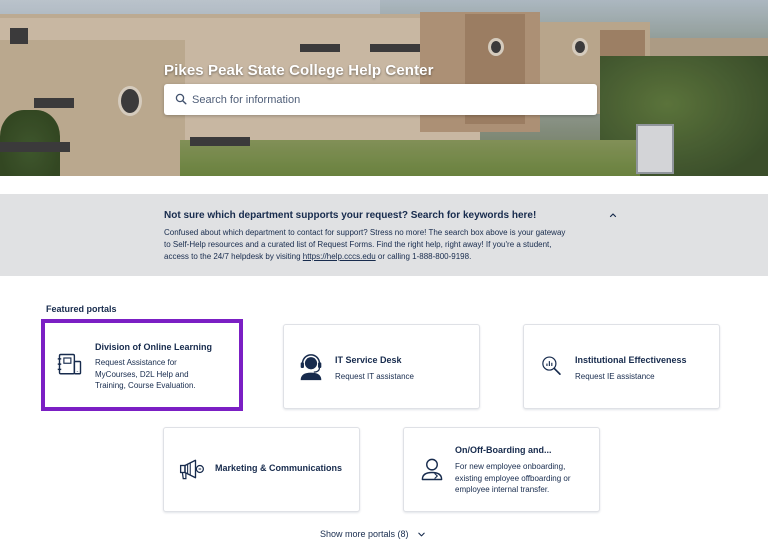 This screenshot has height=558, width=768. I want to click on search-box, so click(380, 99).